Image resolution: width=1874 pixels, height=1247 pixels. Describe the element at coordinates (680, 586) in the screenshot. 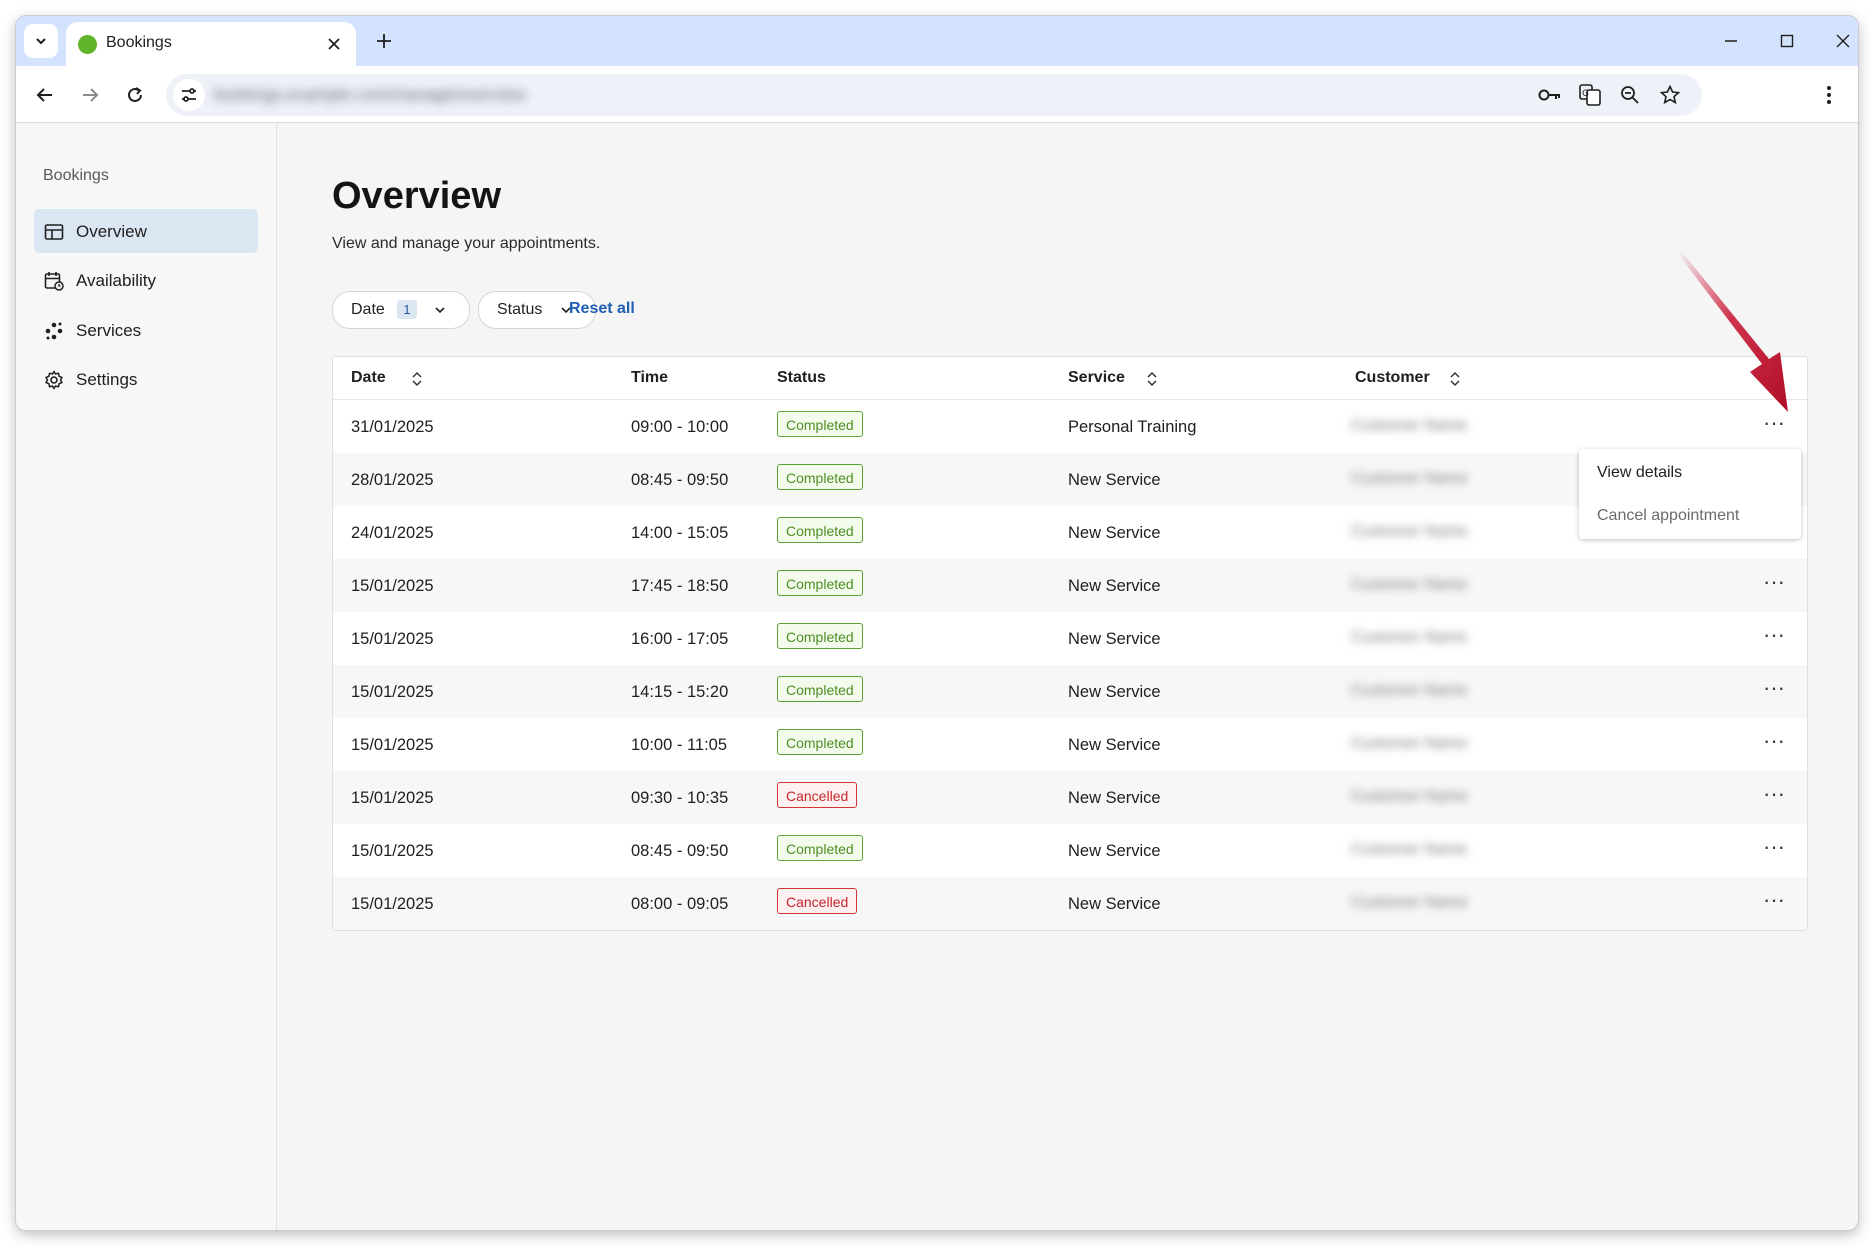

I see `cell-time: 17:45 - 18:50` at that location.